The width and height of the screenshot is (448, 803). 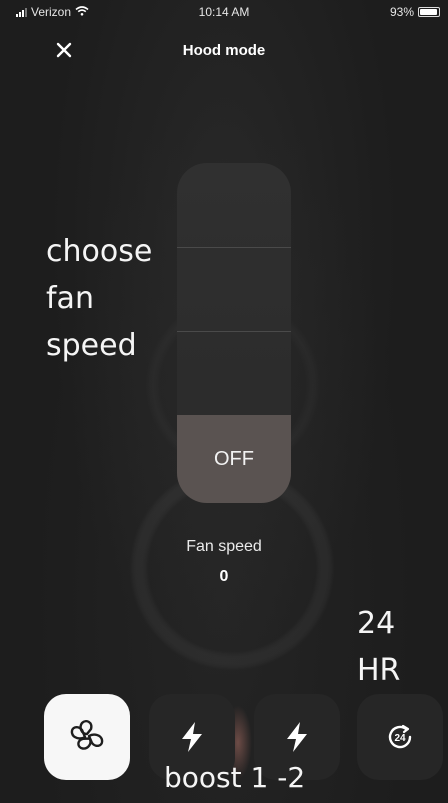 I want to click on fan-level-off: OFF, so click(x=234, y=459).